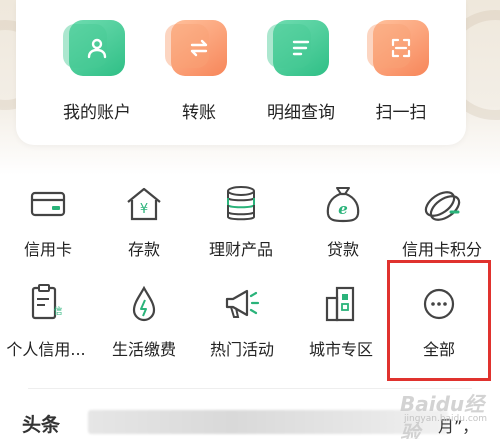 This screenshot has height=439, width=500. What do you see at coordinates (46, 304) in the screenshot?
I see `credit-report-icon: 信` at bounding box center [46, 304].